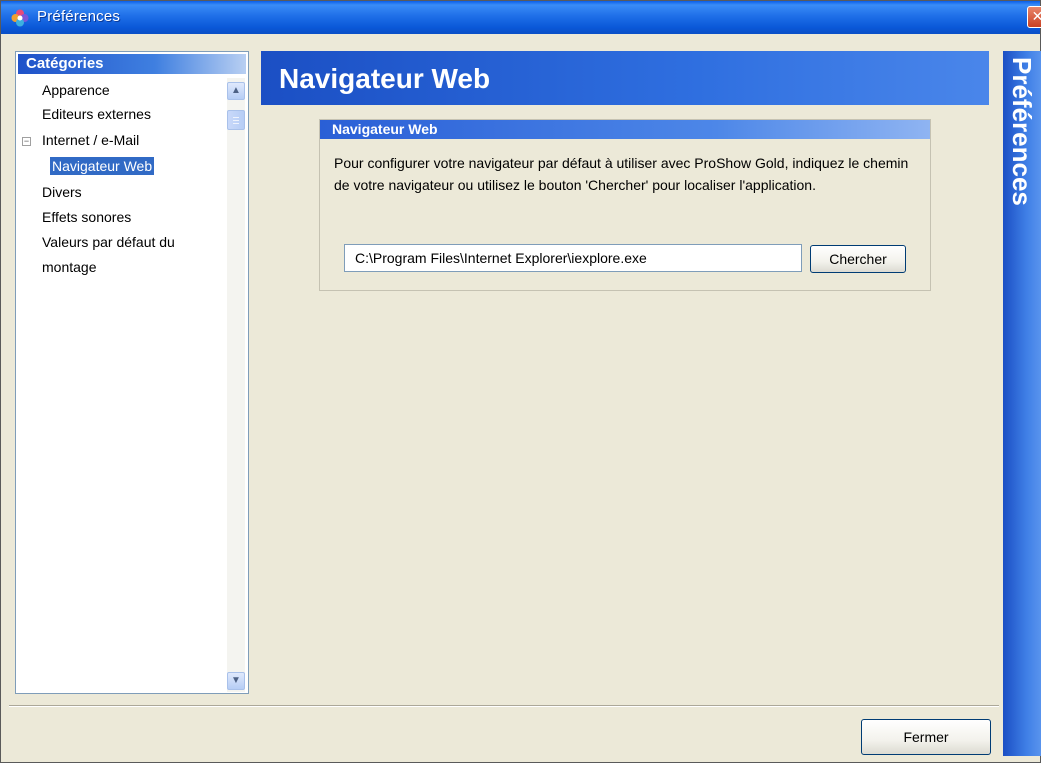 The height and width of the screenshot is (763, 1041). I want to click on side-banner-title: Préférences, so click(1022, 131).